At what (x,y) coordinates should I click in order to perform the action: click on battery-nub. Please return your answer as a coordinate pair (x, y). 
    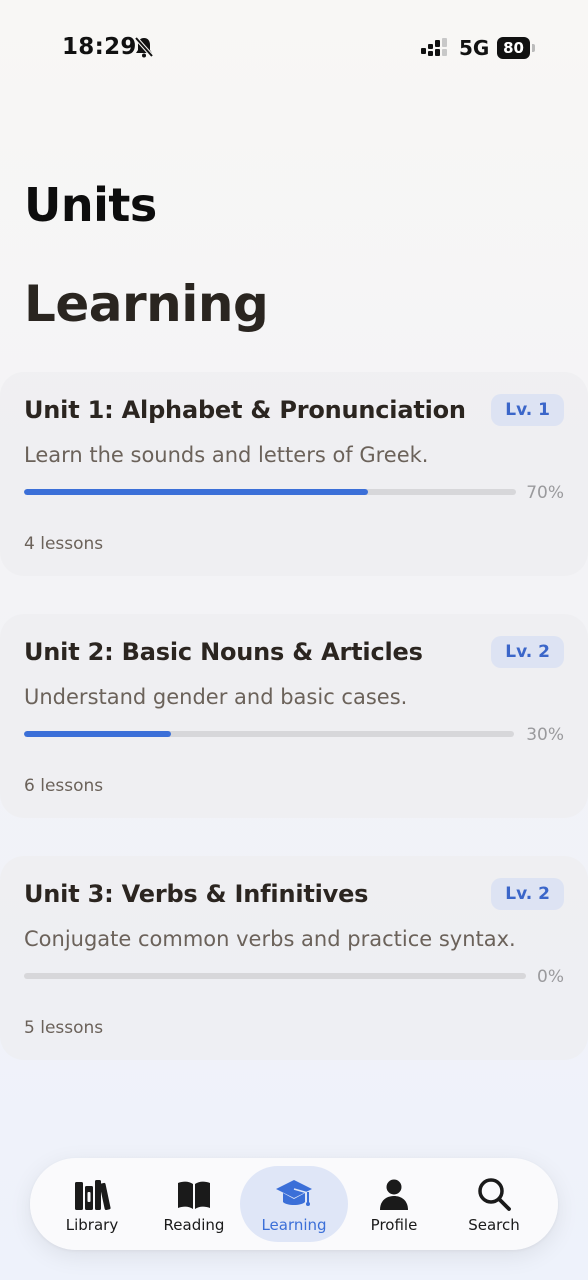
    Looking at the image, I should click on (533, 48).